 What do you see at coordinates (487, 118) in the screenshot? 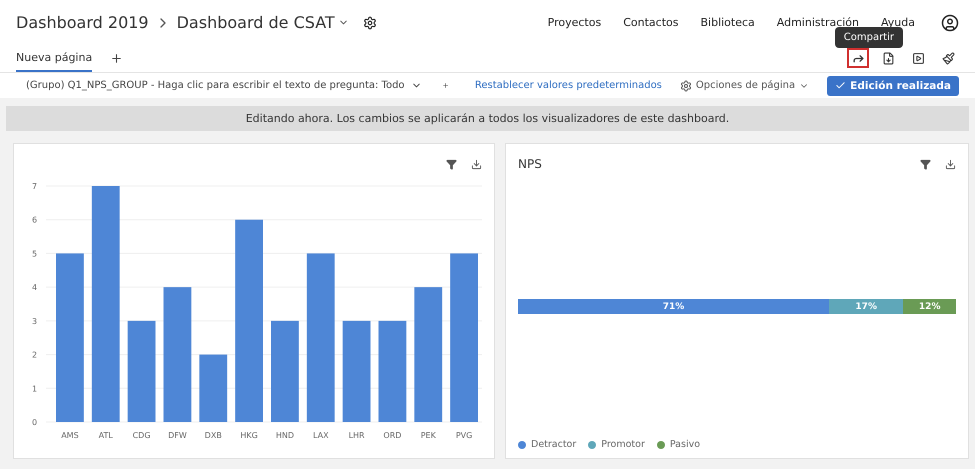
I see `editing-banner: Editando ahora. Los cambios se aplicarán a todos los visualizadores de este dashboard.` at bounding box center [487, 118].